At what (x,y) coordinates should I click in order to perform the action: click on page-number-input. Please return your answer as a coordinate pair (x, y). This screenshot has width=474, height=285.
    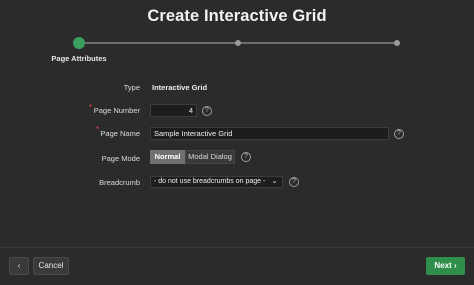
    Looking at the image, I should click on (173, 110).